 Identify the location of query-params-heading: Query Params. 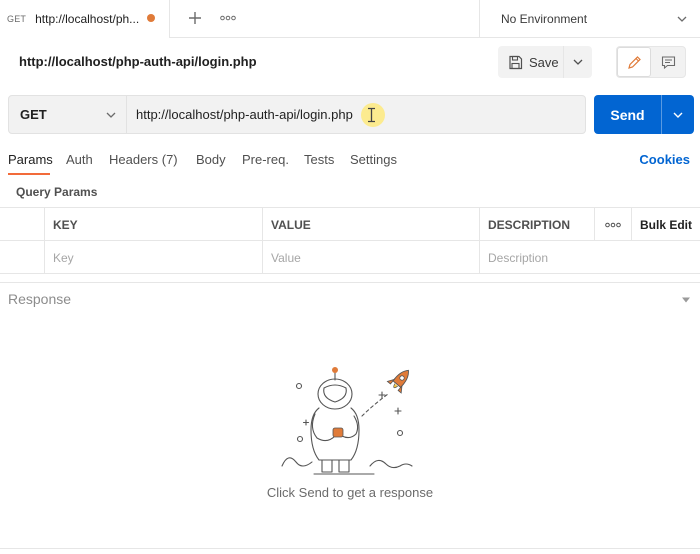
(57, 192).